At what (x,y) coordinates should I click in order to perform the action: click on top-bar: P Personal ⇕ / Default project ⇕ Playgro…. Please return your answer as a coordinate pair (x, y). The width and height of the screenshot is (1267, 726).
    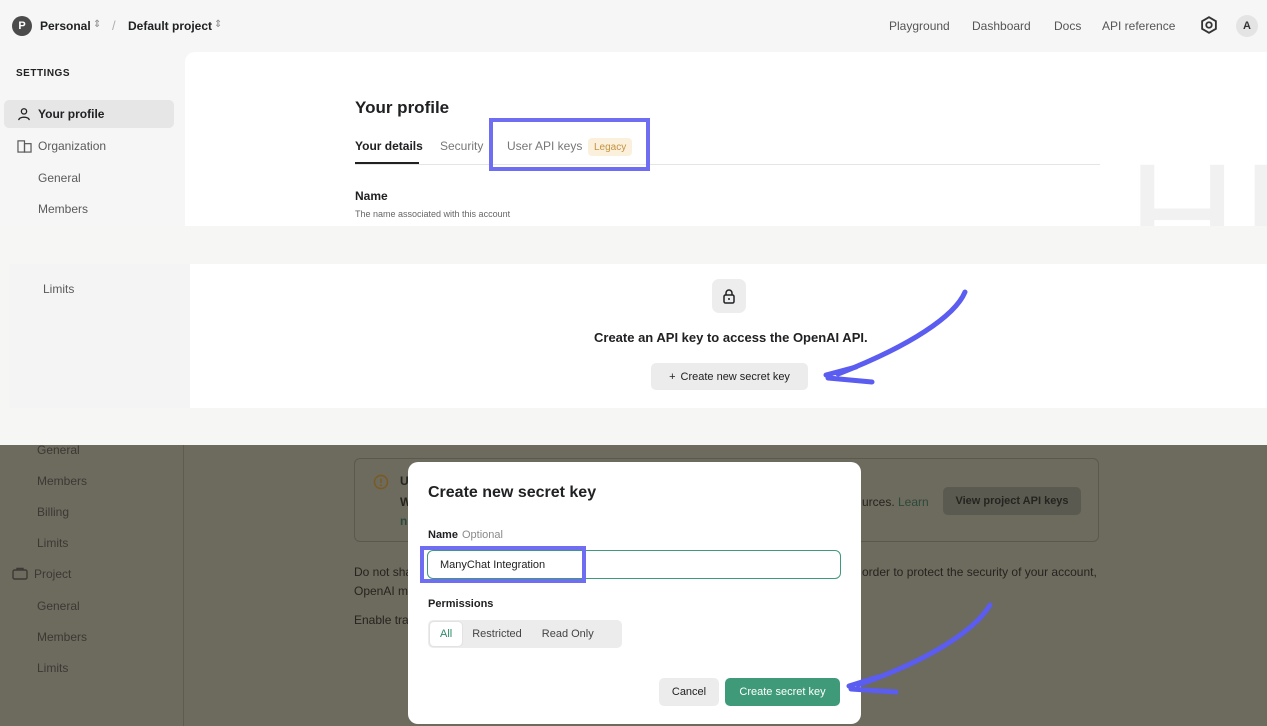
    Looking at the image, I should click on (633, 26).